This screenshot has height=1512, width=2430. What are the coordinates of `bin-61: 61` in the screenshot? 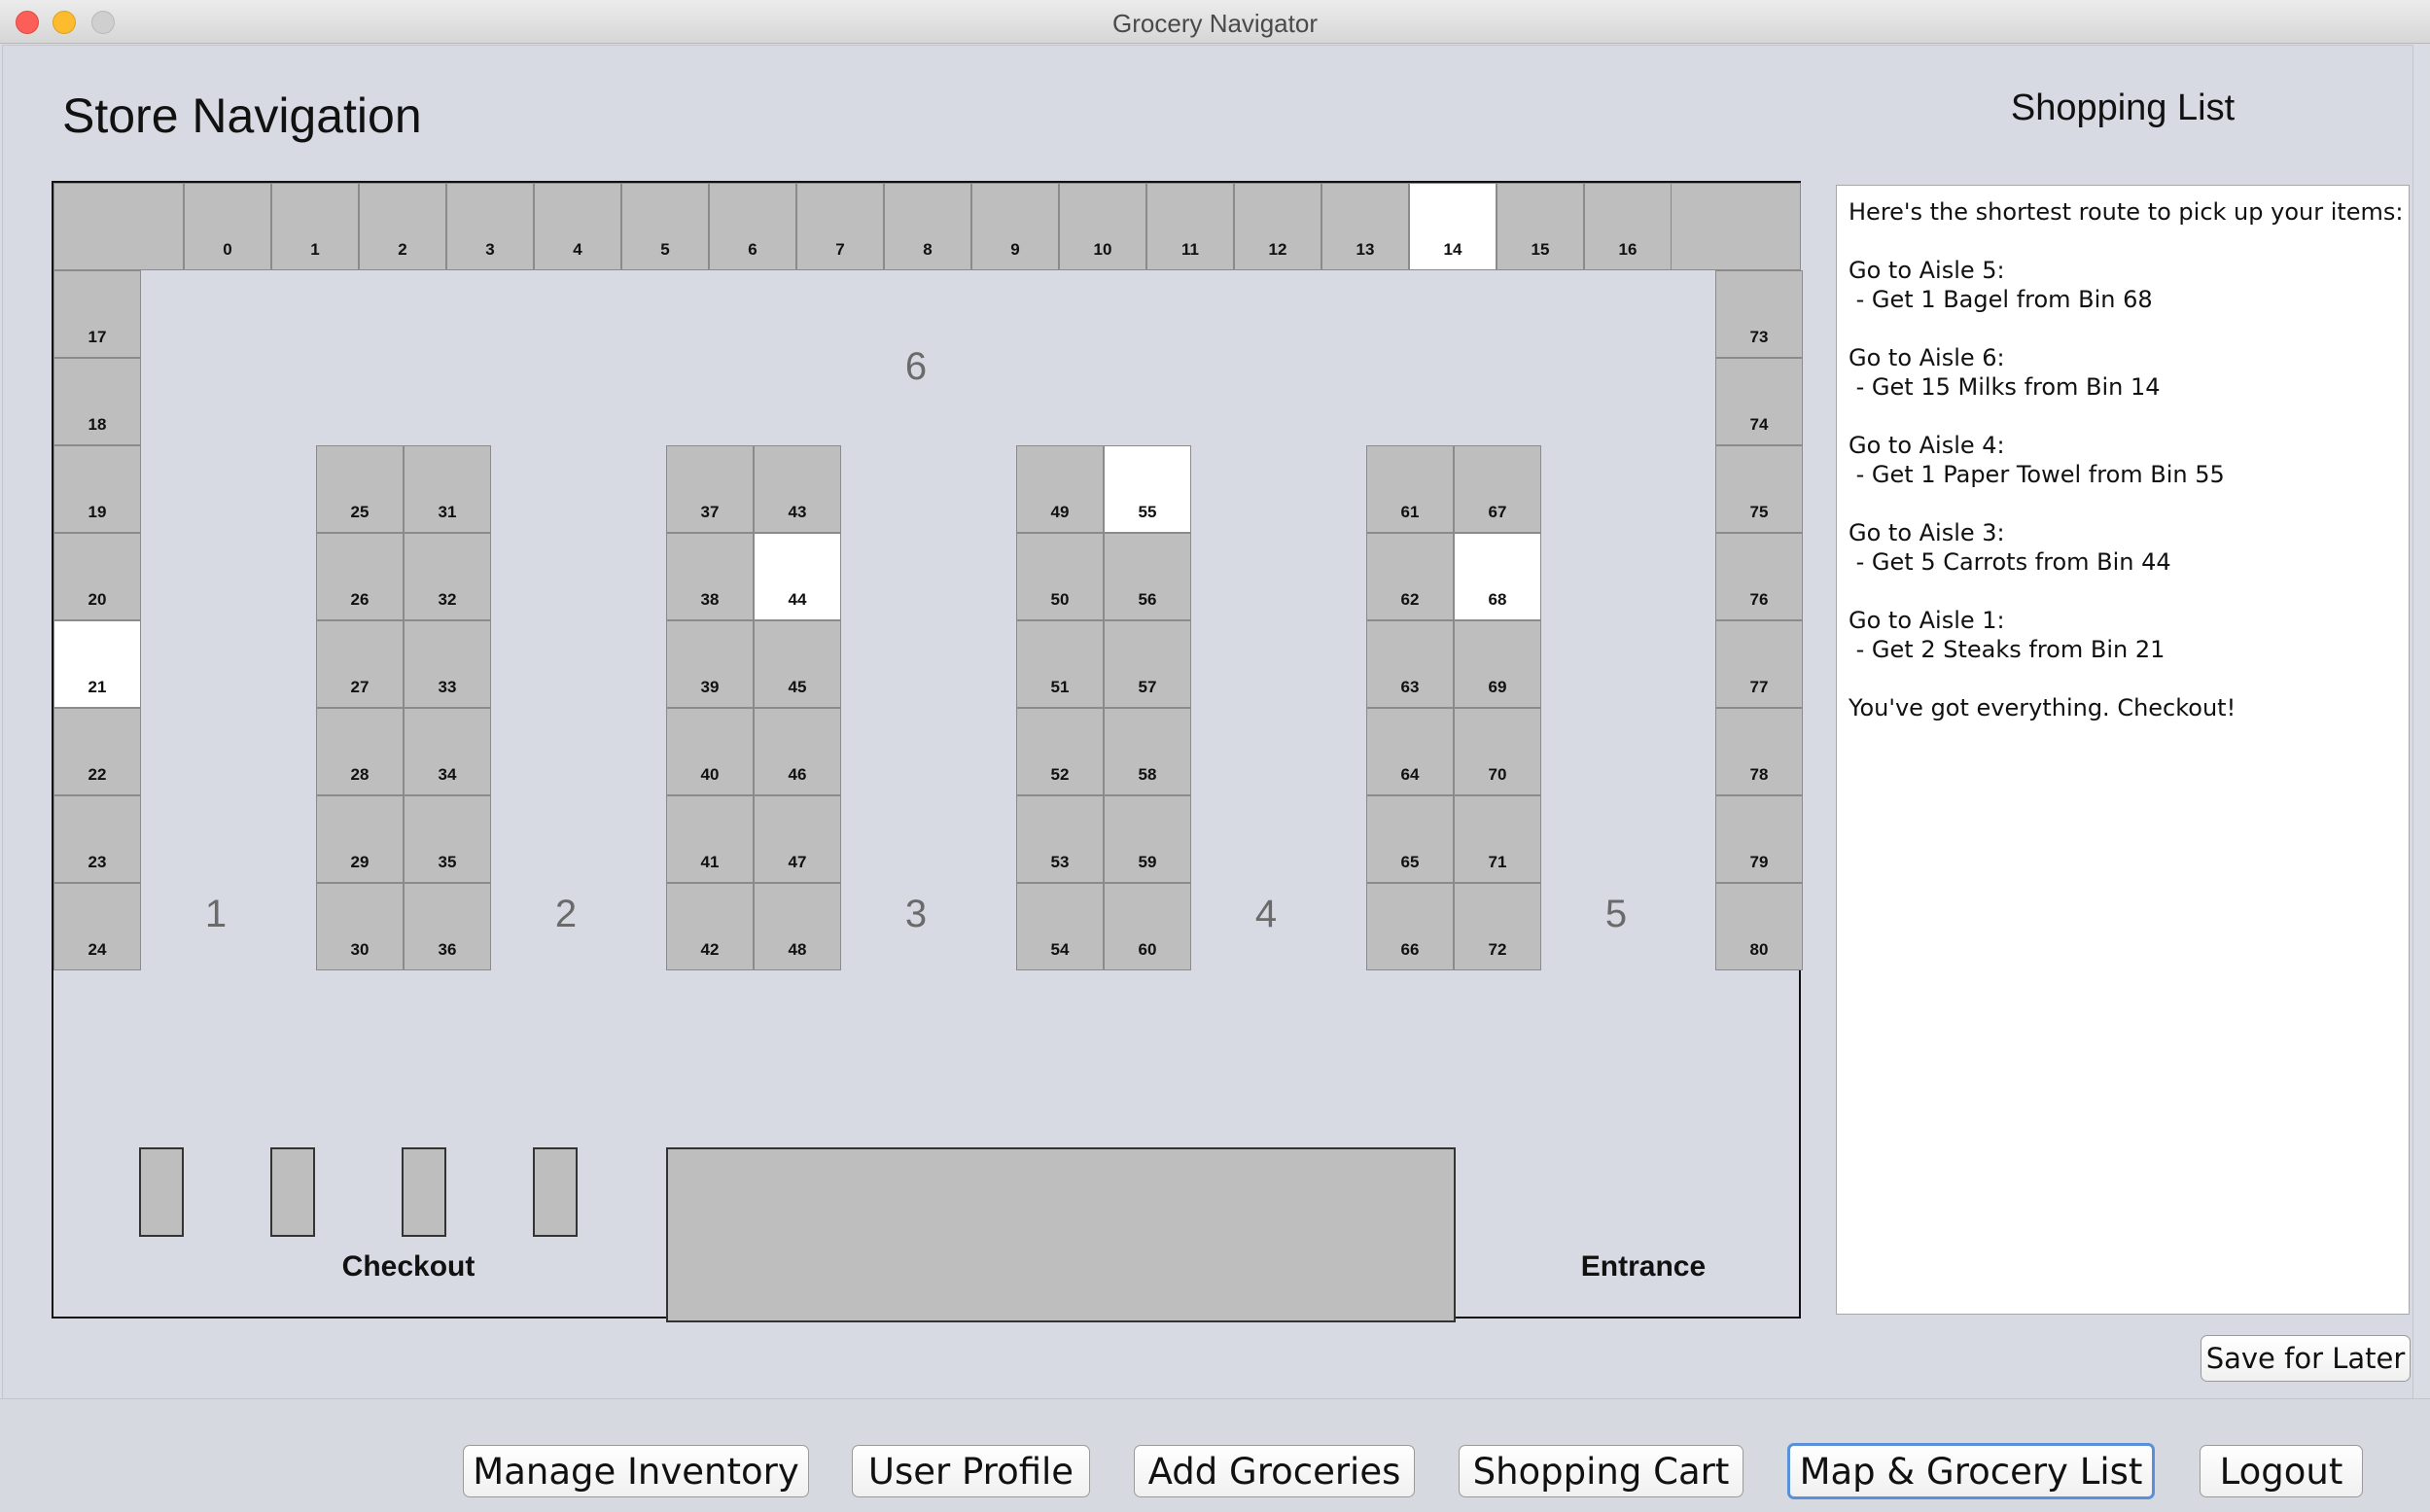 It's located at (1410, 489).